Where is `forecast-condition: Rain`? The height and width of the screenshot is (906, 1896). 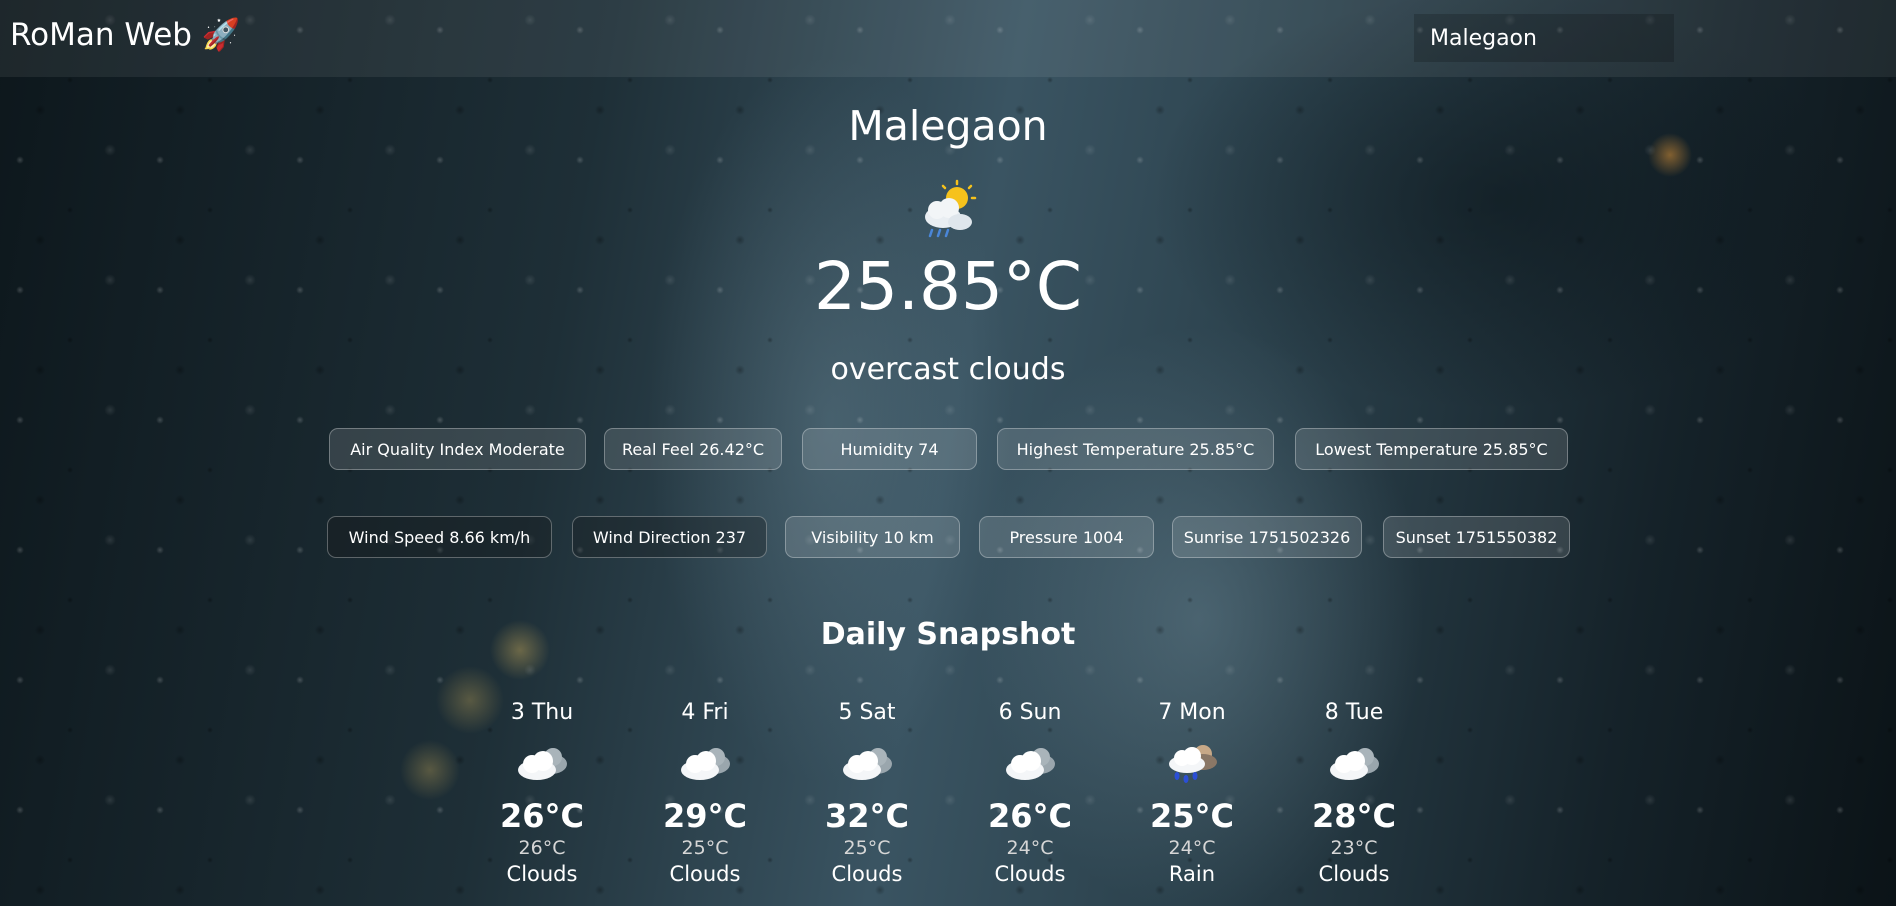 forecast-condition: Rain is located at coordinates (1192, 874).